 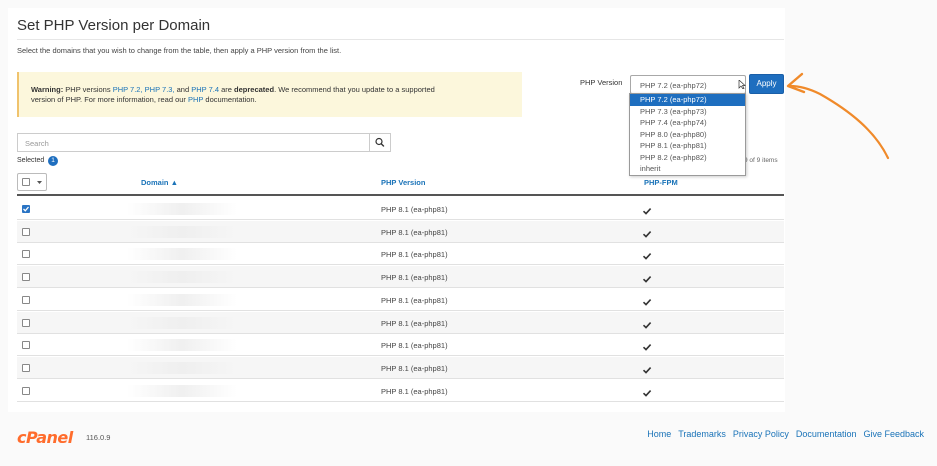 I want to click on warning-version-link: PHP 7.4, so click(x=205, y=89).